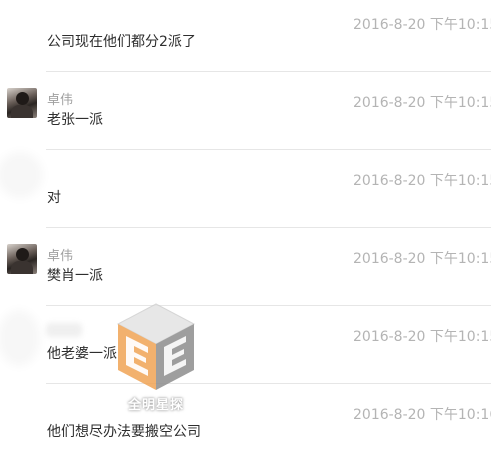 The width and height of the screenshot is (491, 457). I want to click on watermark-logo: 全明星探, so click(156, 362).